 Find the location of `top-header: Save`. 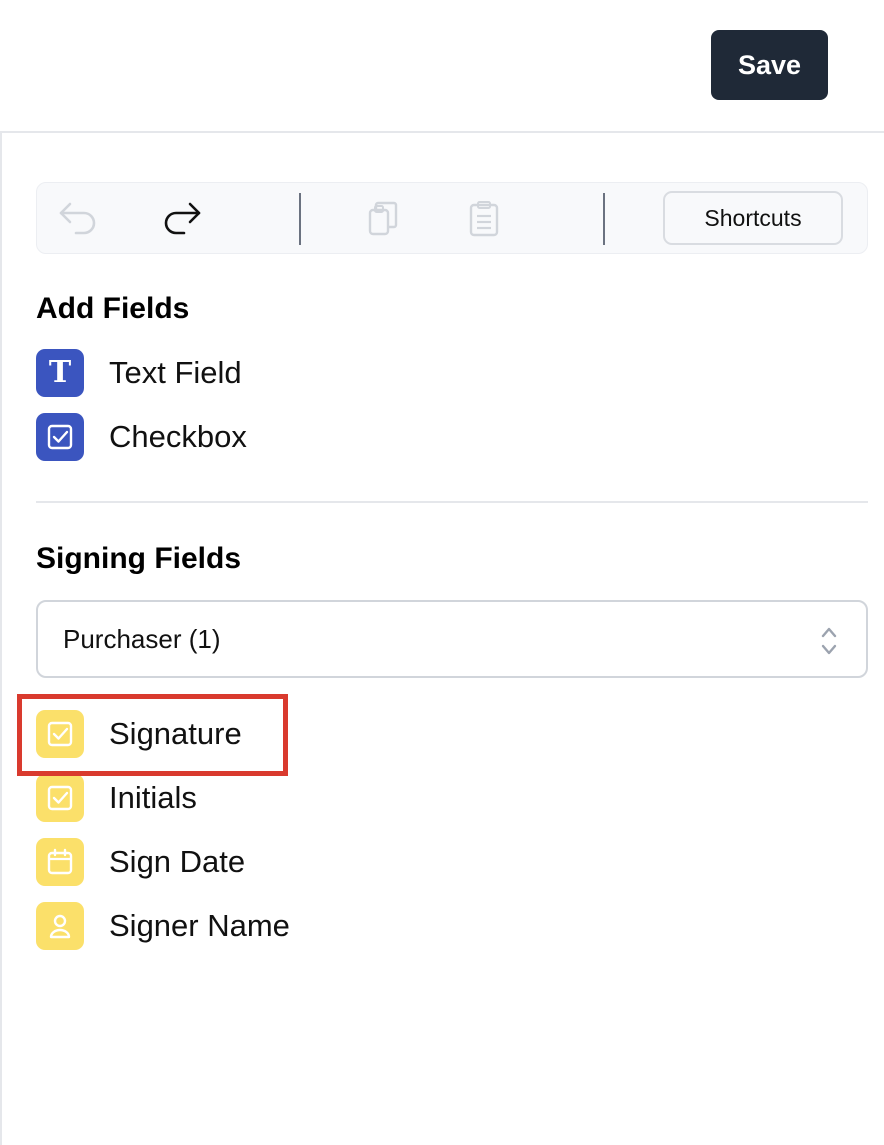

top-header: Save is located at coordinates (442, 66).